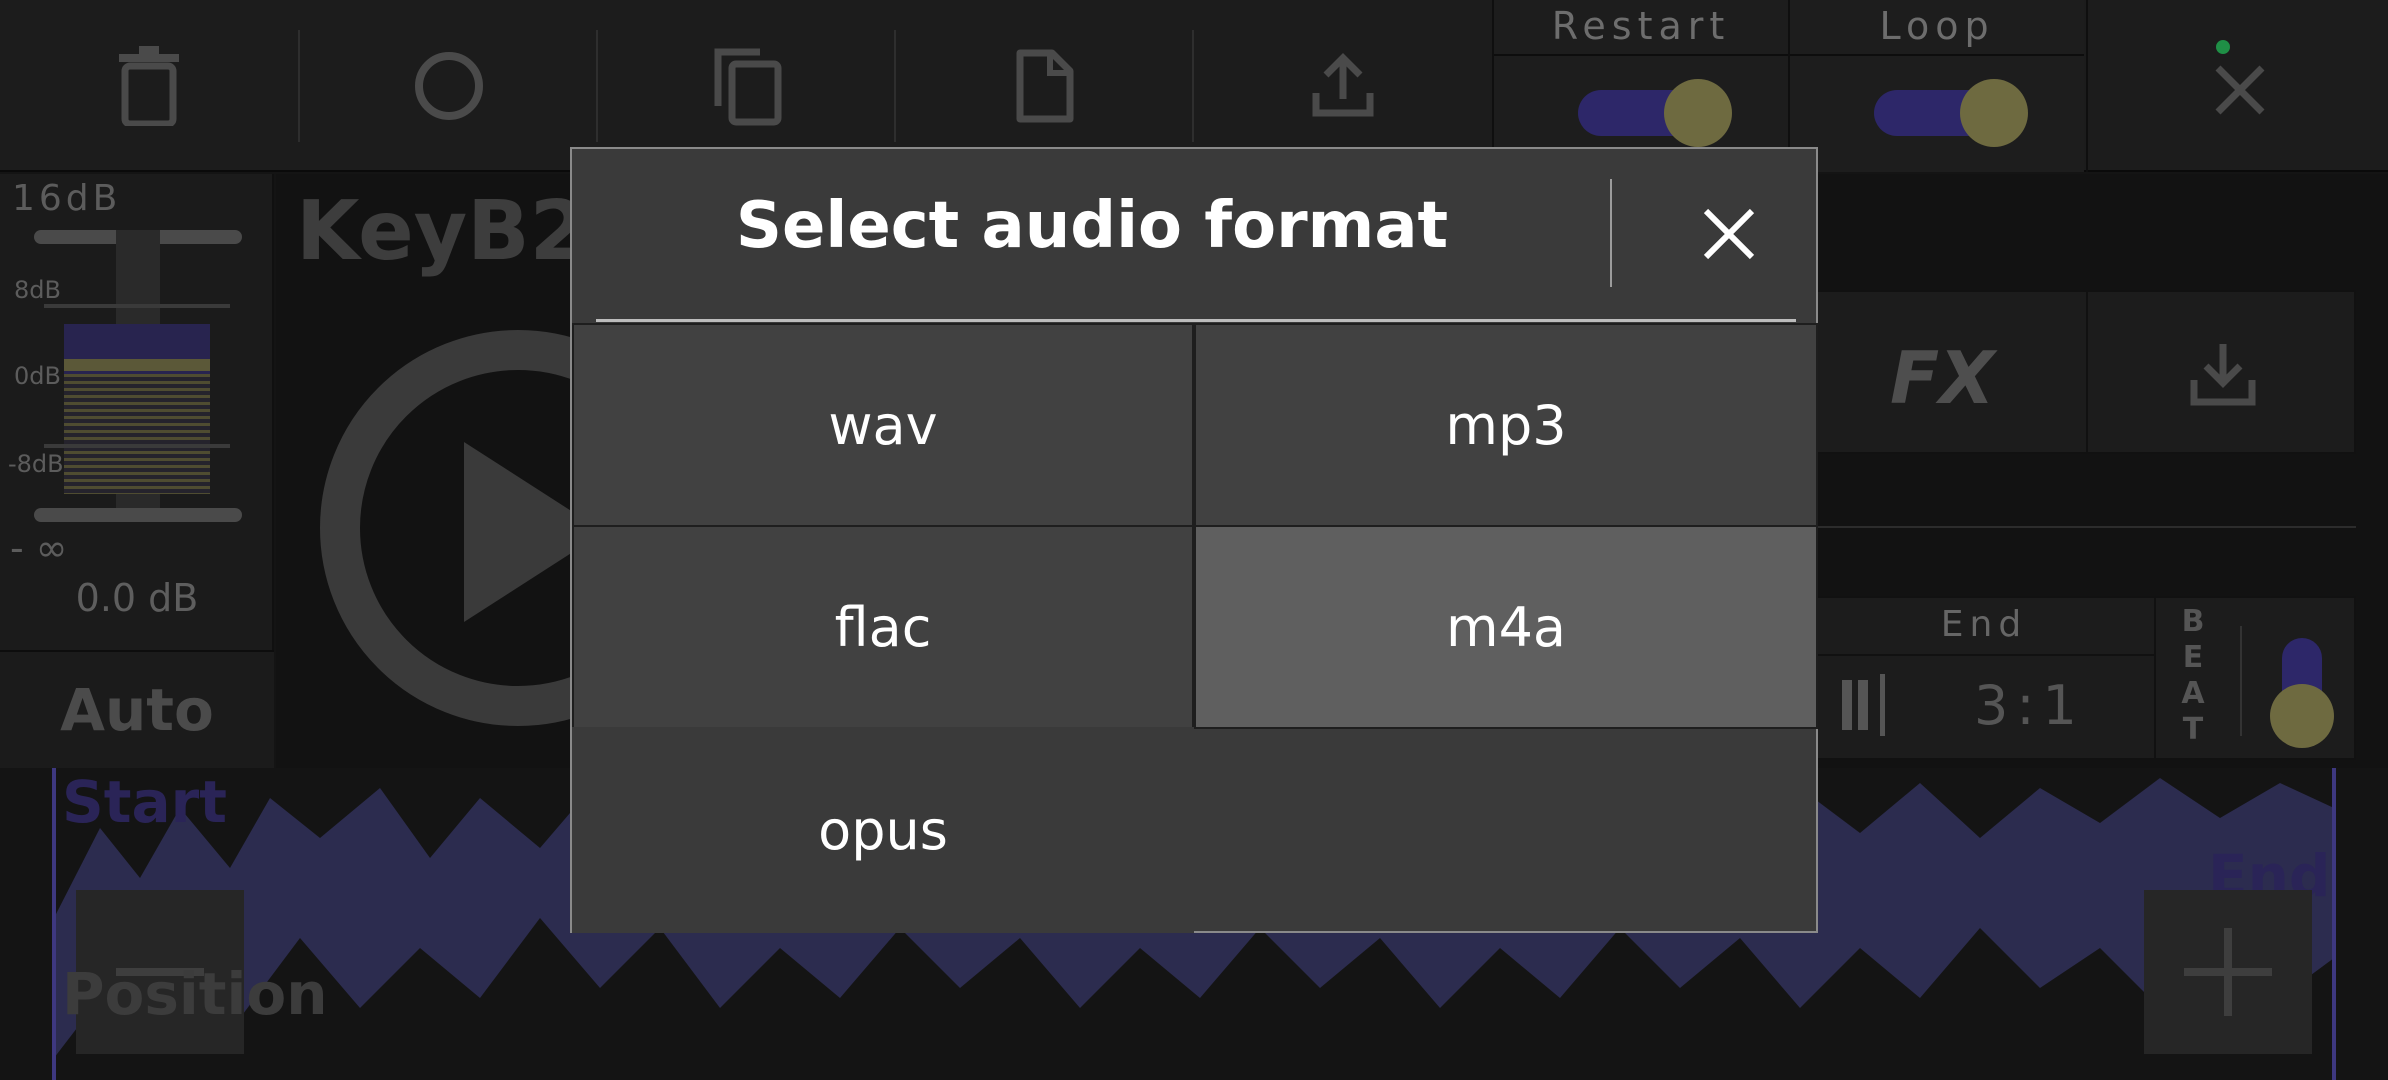 The width and height of the screenshot is (2388, 1080). Describe the element at coordinates (2302, 716) in the screenshot. I see `beat-toggle-knob` at that location.